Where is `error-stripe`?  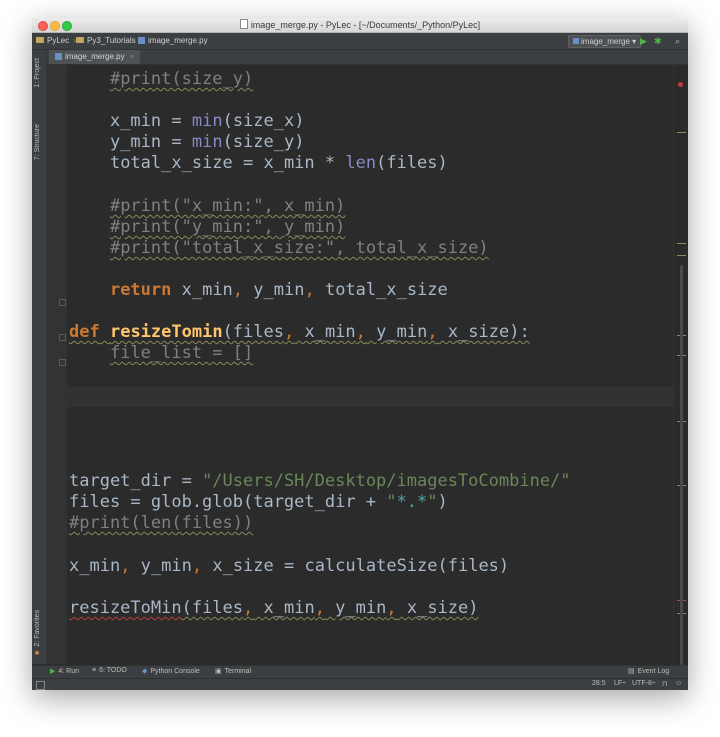 error-stripe is located at coordinates (680, 365).